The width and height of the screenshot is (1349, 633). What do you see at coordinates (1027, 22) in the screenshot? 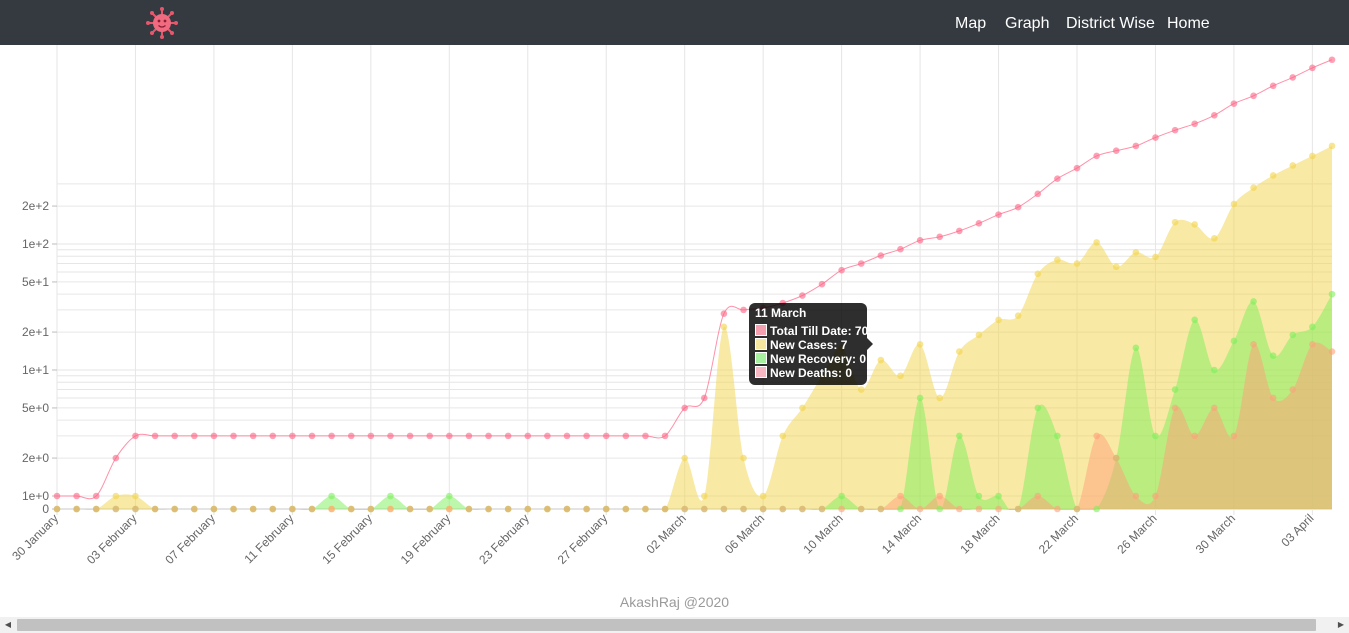
I see `nav-graph-link: Graph` at bounding box center [1027, 22].